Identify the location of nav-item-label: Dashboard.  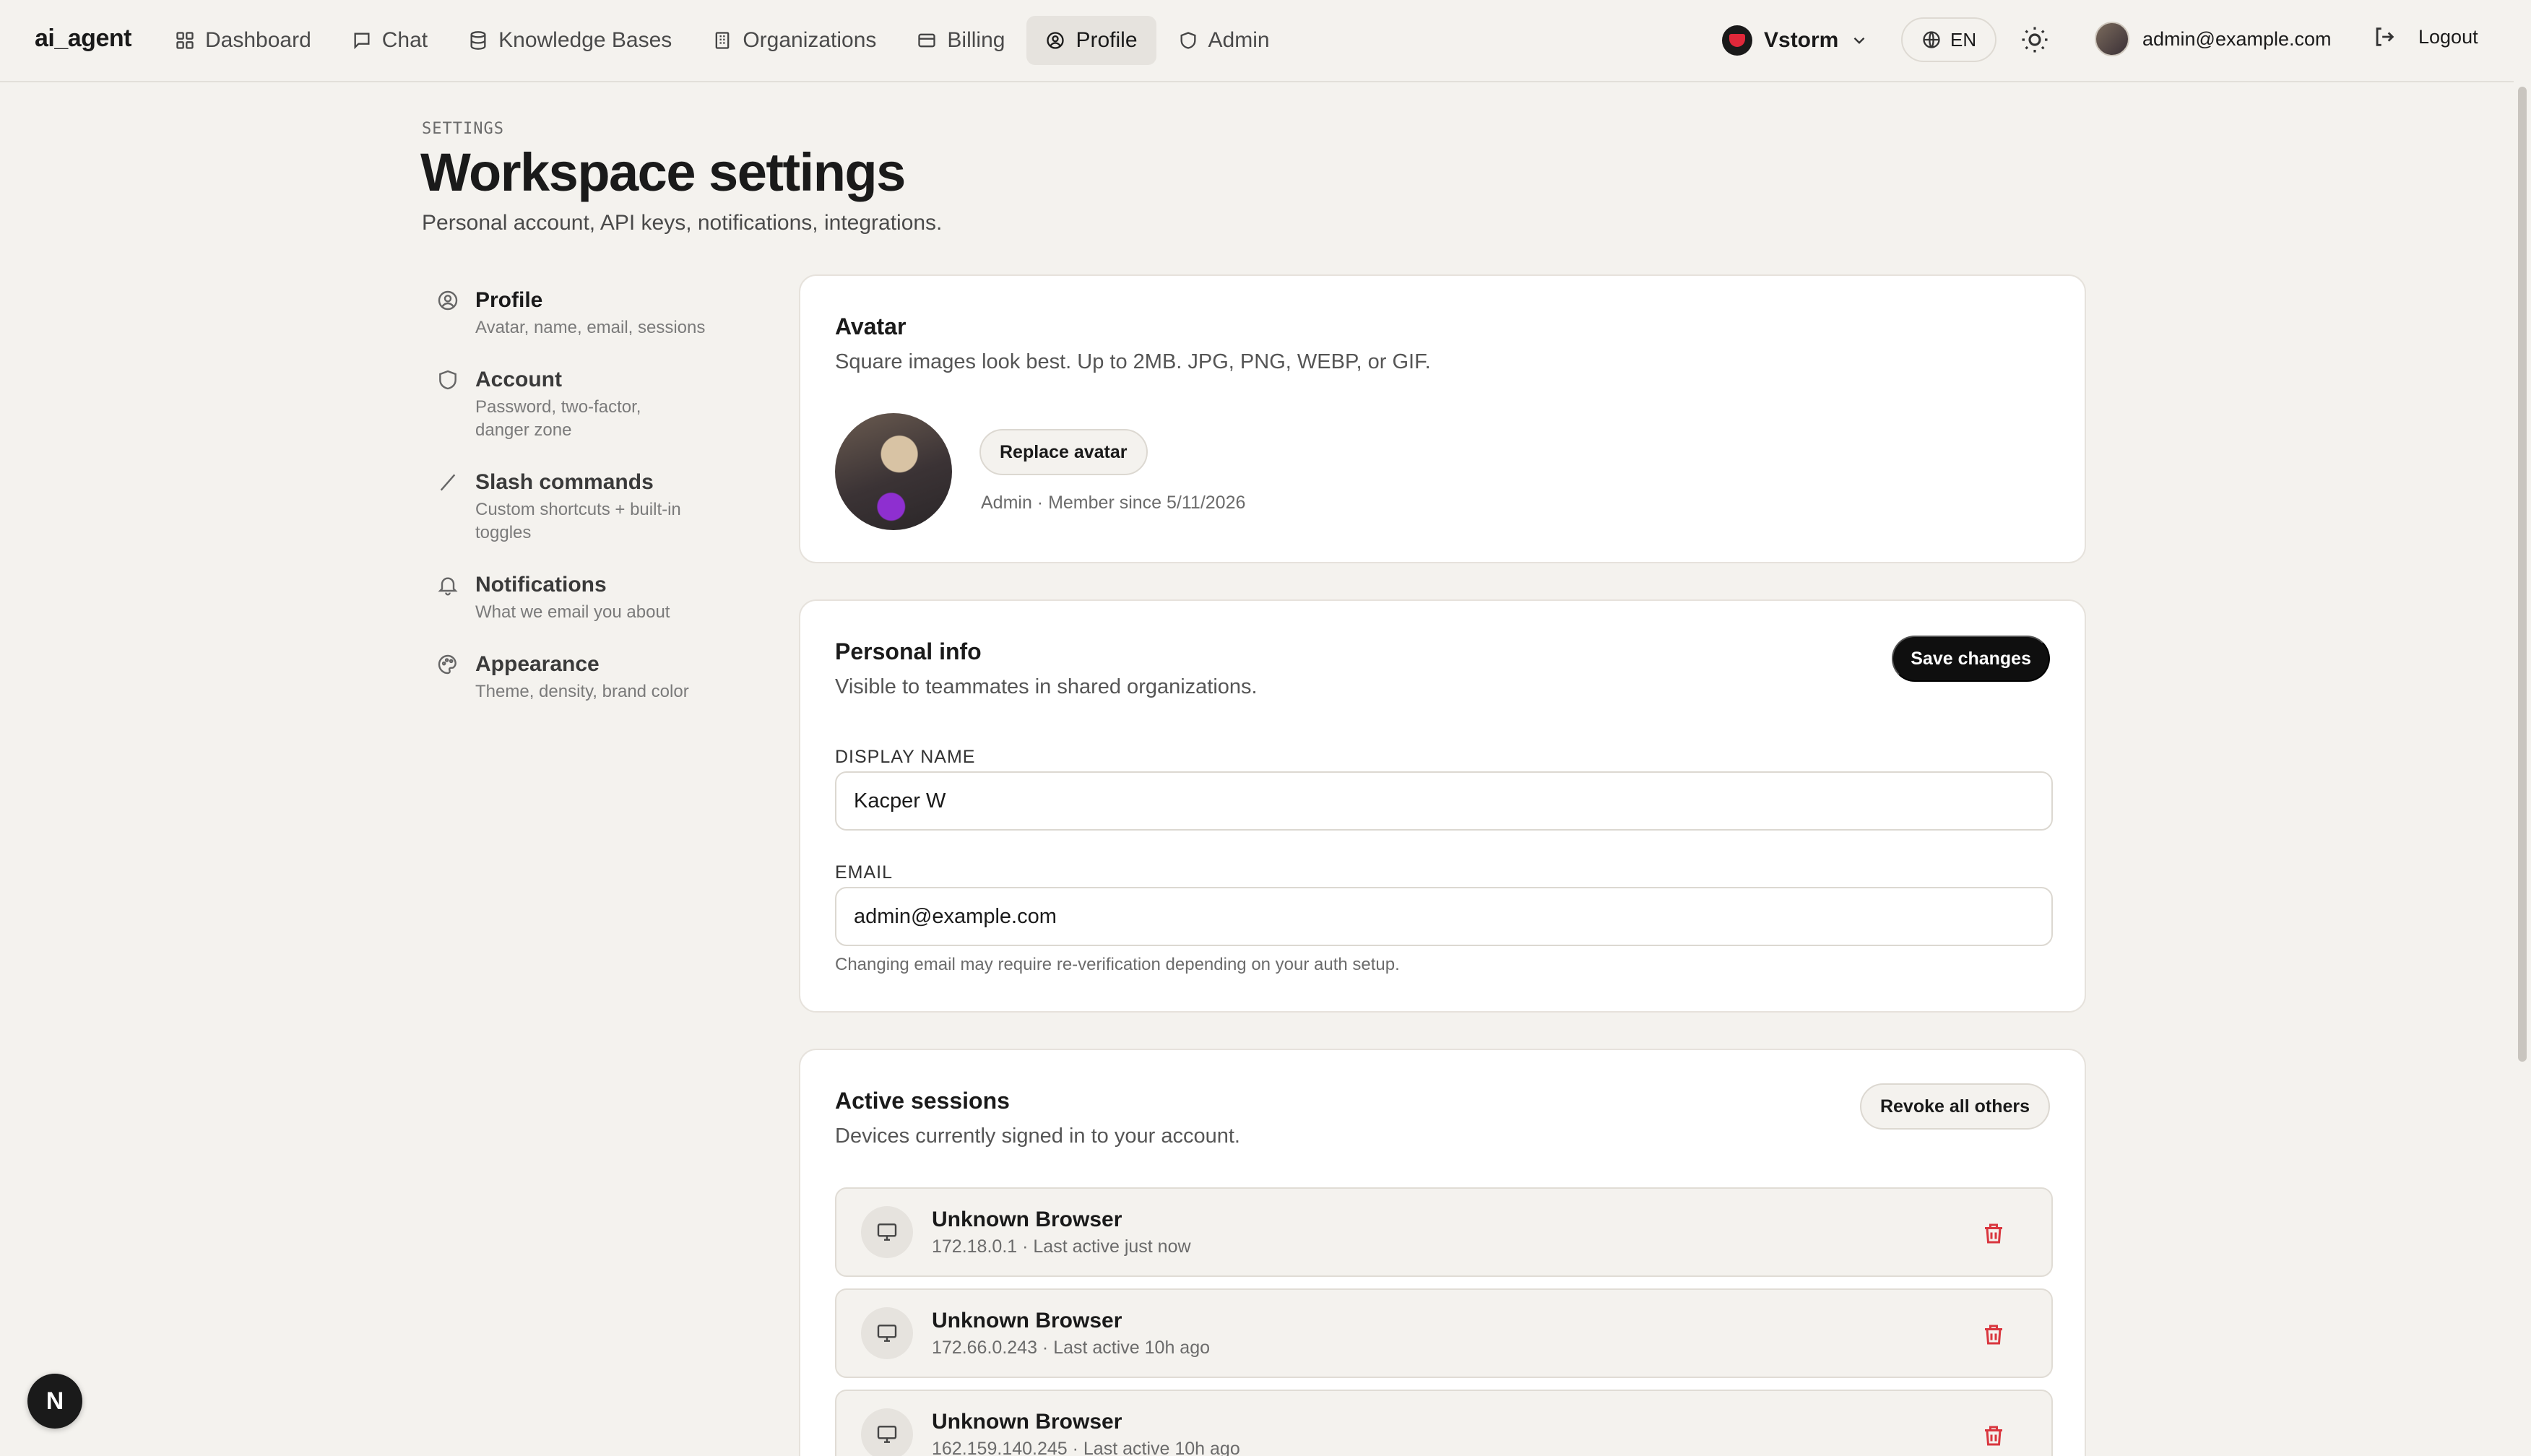
(258, 40).